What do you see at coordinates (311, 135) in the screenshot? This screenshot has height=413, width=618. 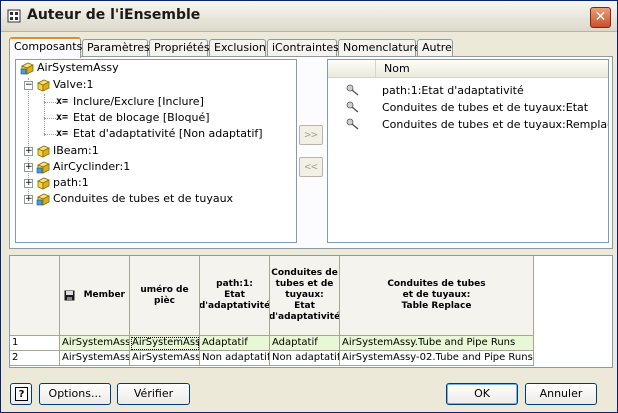 I see `add-to-table-button: >>` at bounding box center [311, 135].